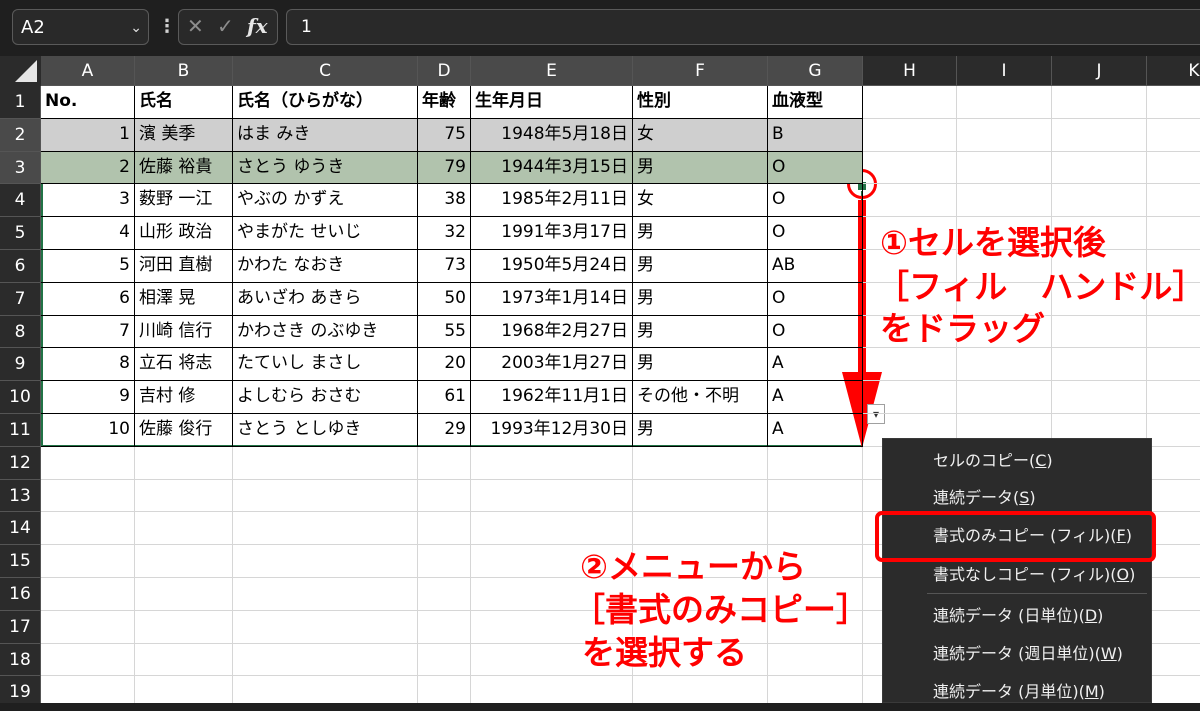 The image size is (1200, 711). Describe the element at coordinates (743, 27) in the screenshot. I see `formula-input: 1` at that location.